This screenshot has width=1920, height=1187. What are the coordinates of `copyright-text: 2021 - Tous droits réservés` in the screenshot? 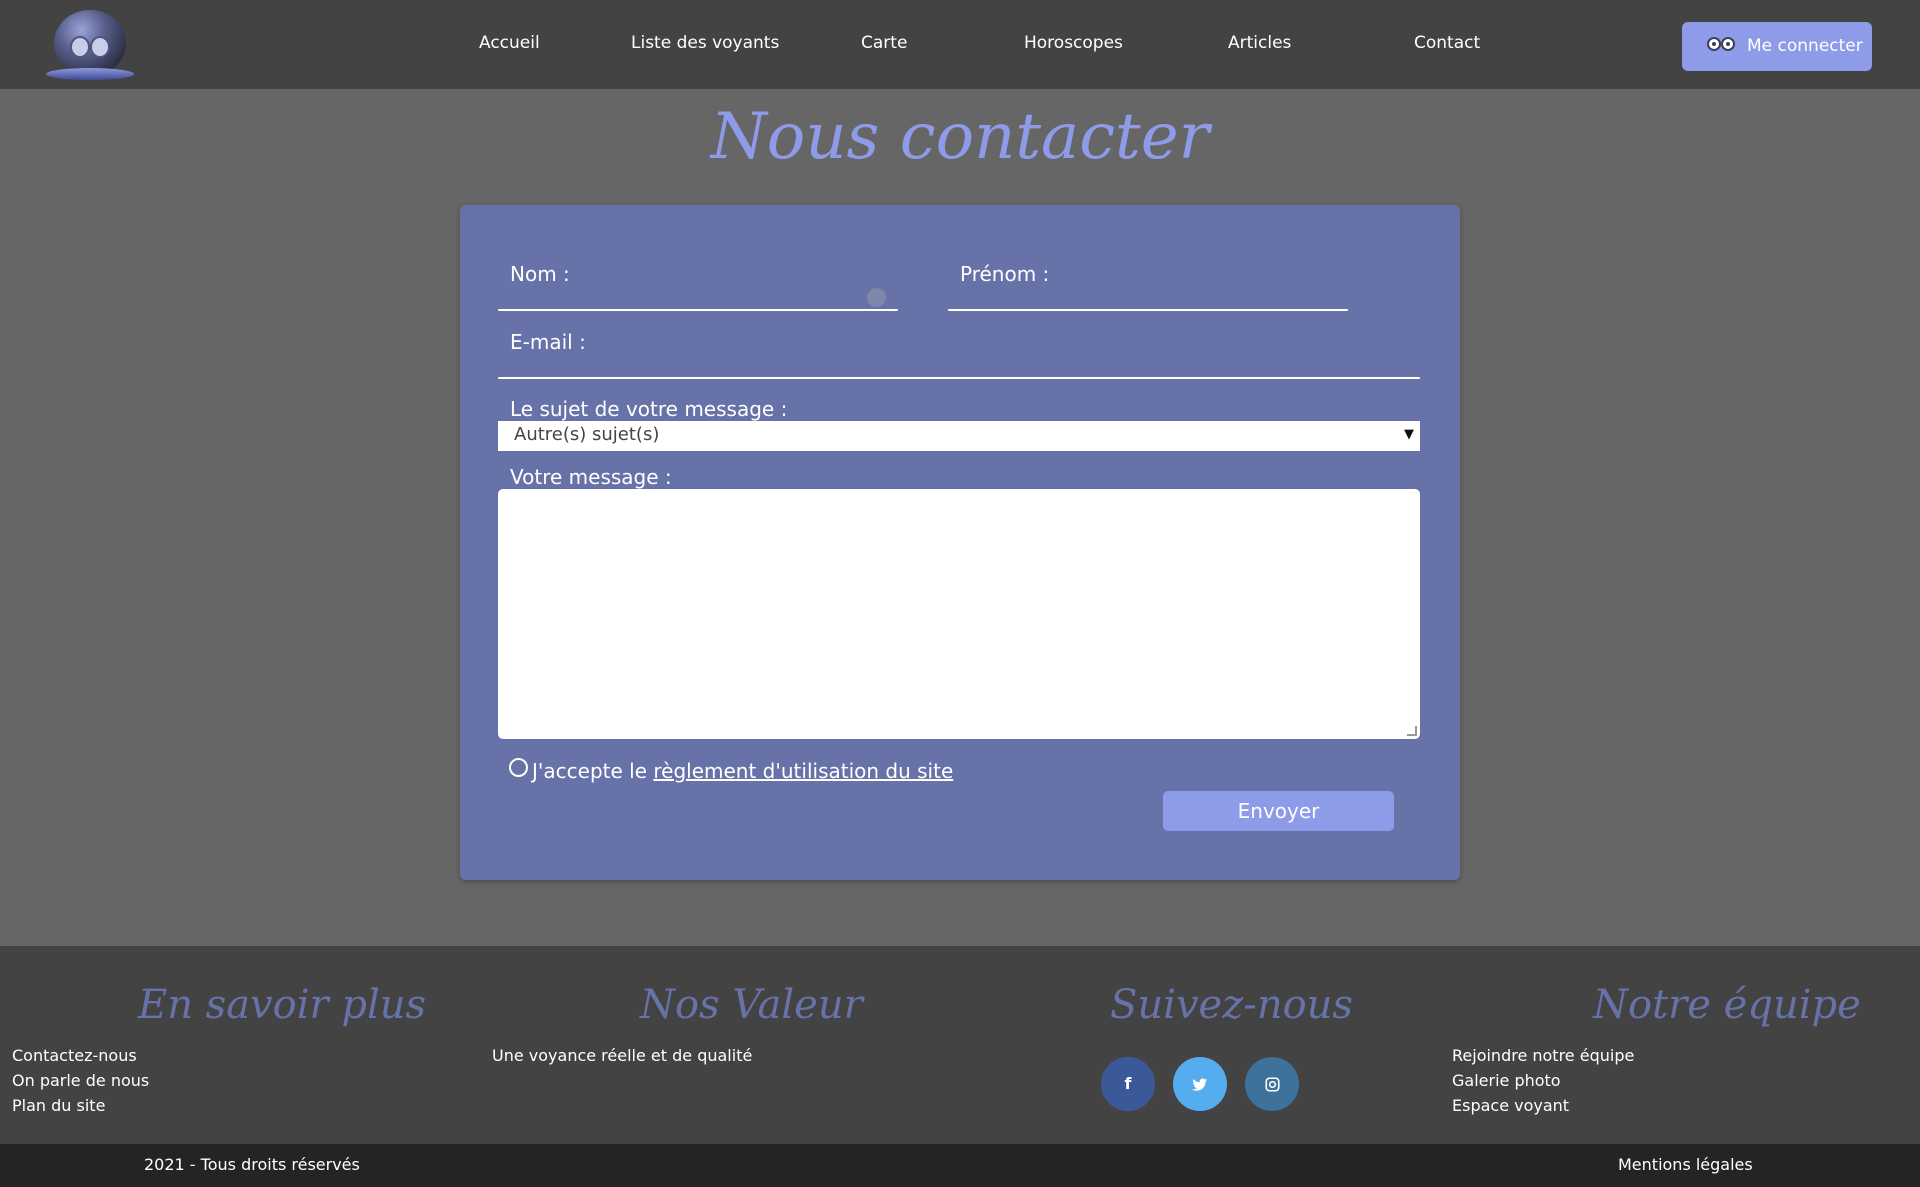 It's located at (252, 1164).